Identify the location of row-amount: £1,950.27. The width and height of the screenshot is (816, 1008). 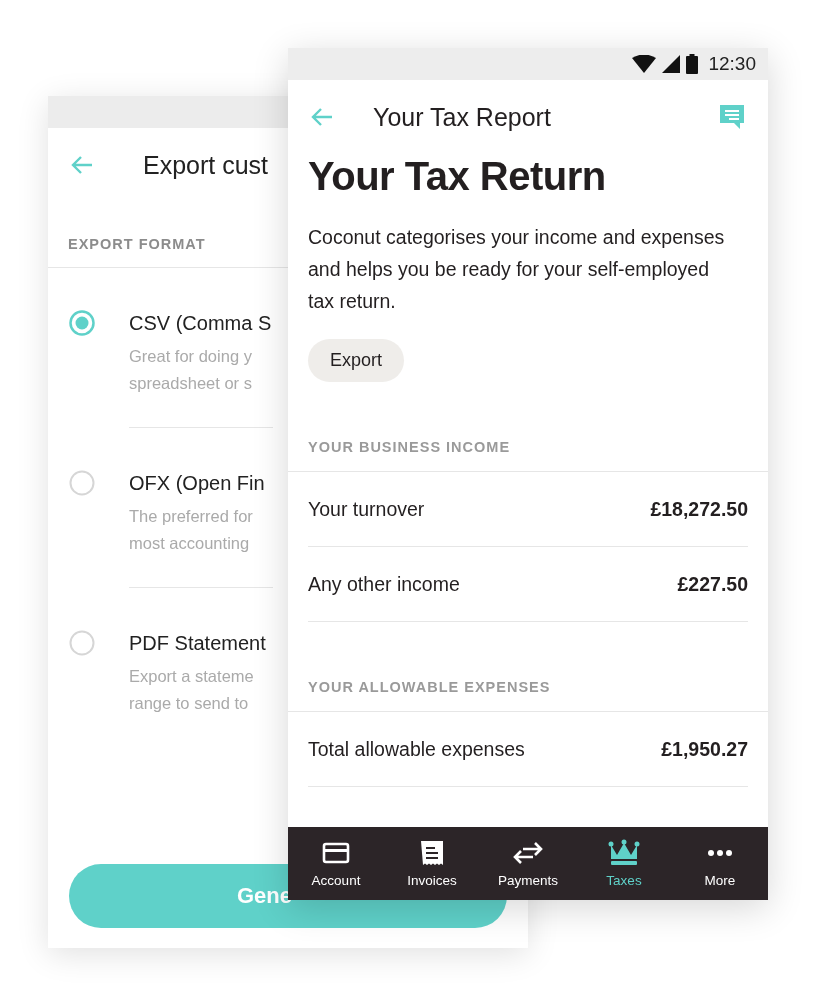
(704, 749).